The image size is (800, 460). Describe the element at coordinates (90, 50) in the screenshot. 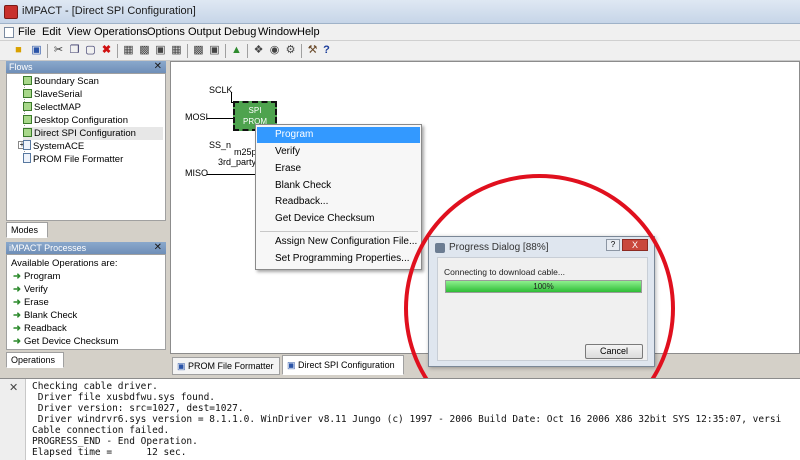

I see `paste-icon: ▢` at that location.